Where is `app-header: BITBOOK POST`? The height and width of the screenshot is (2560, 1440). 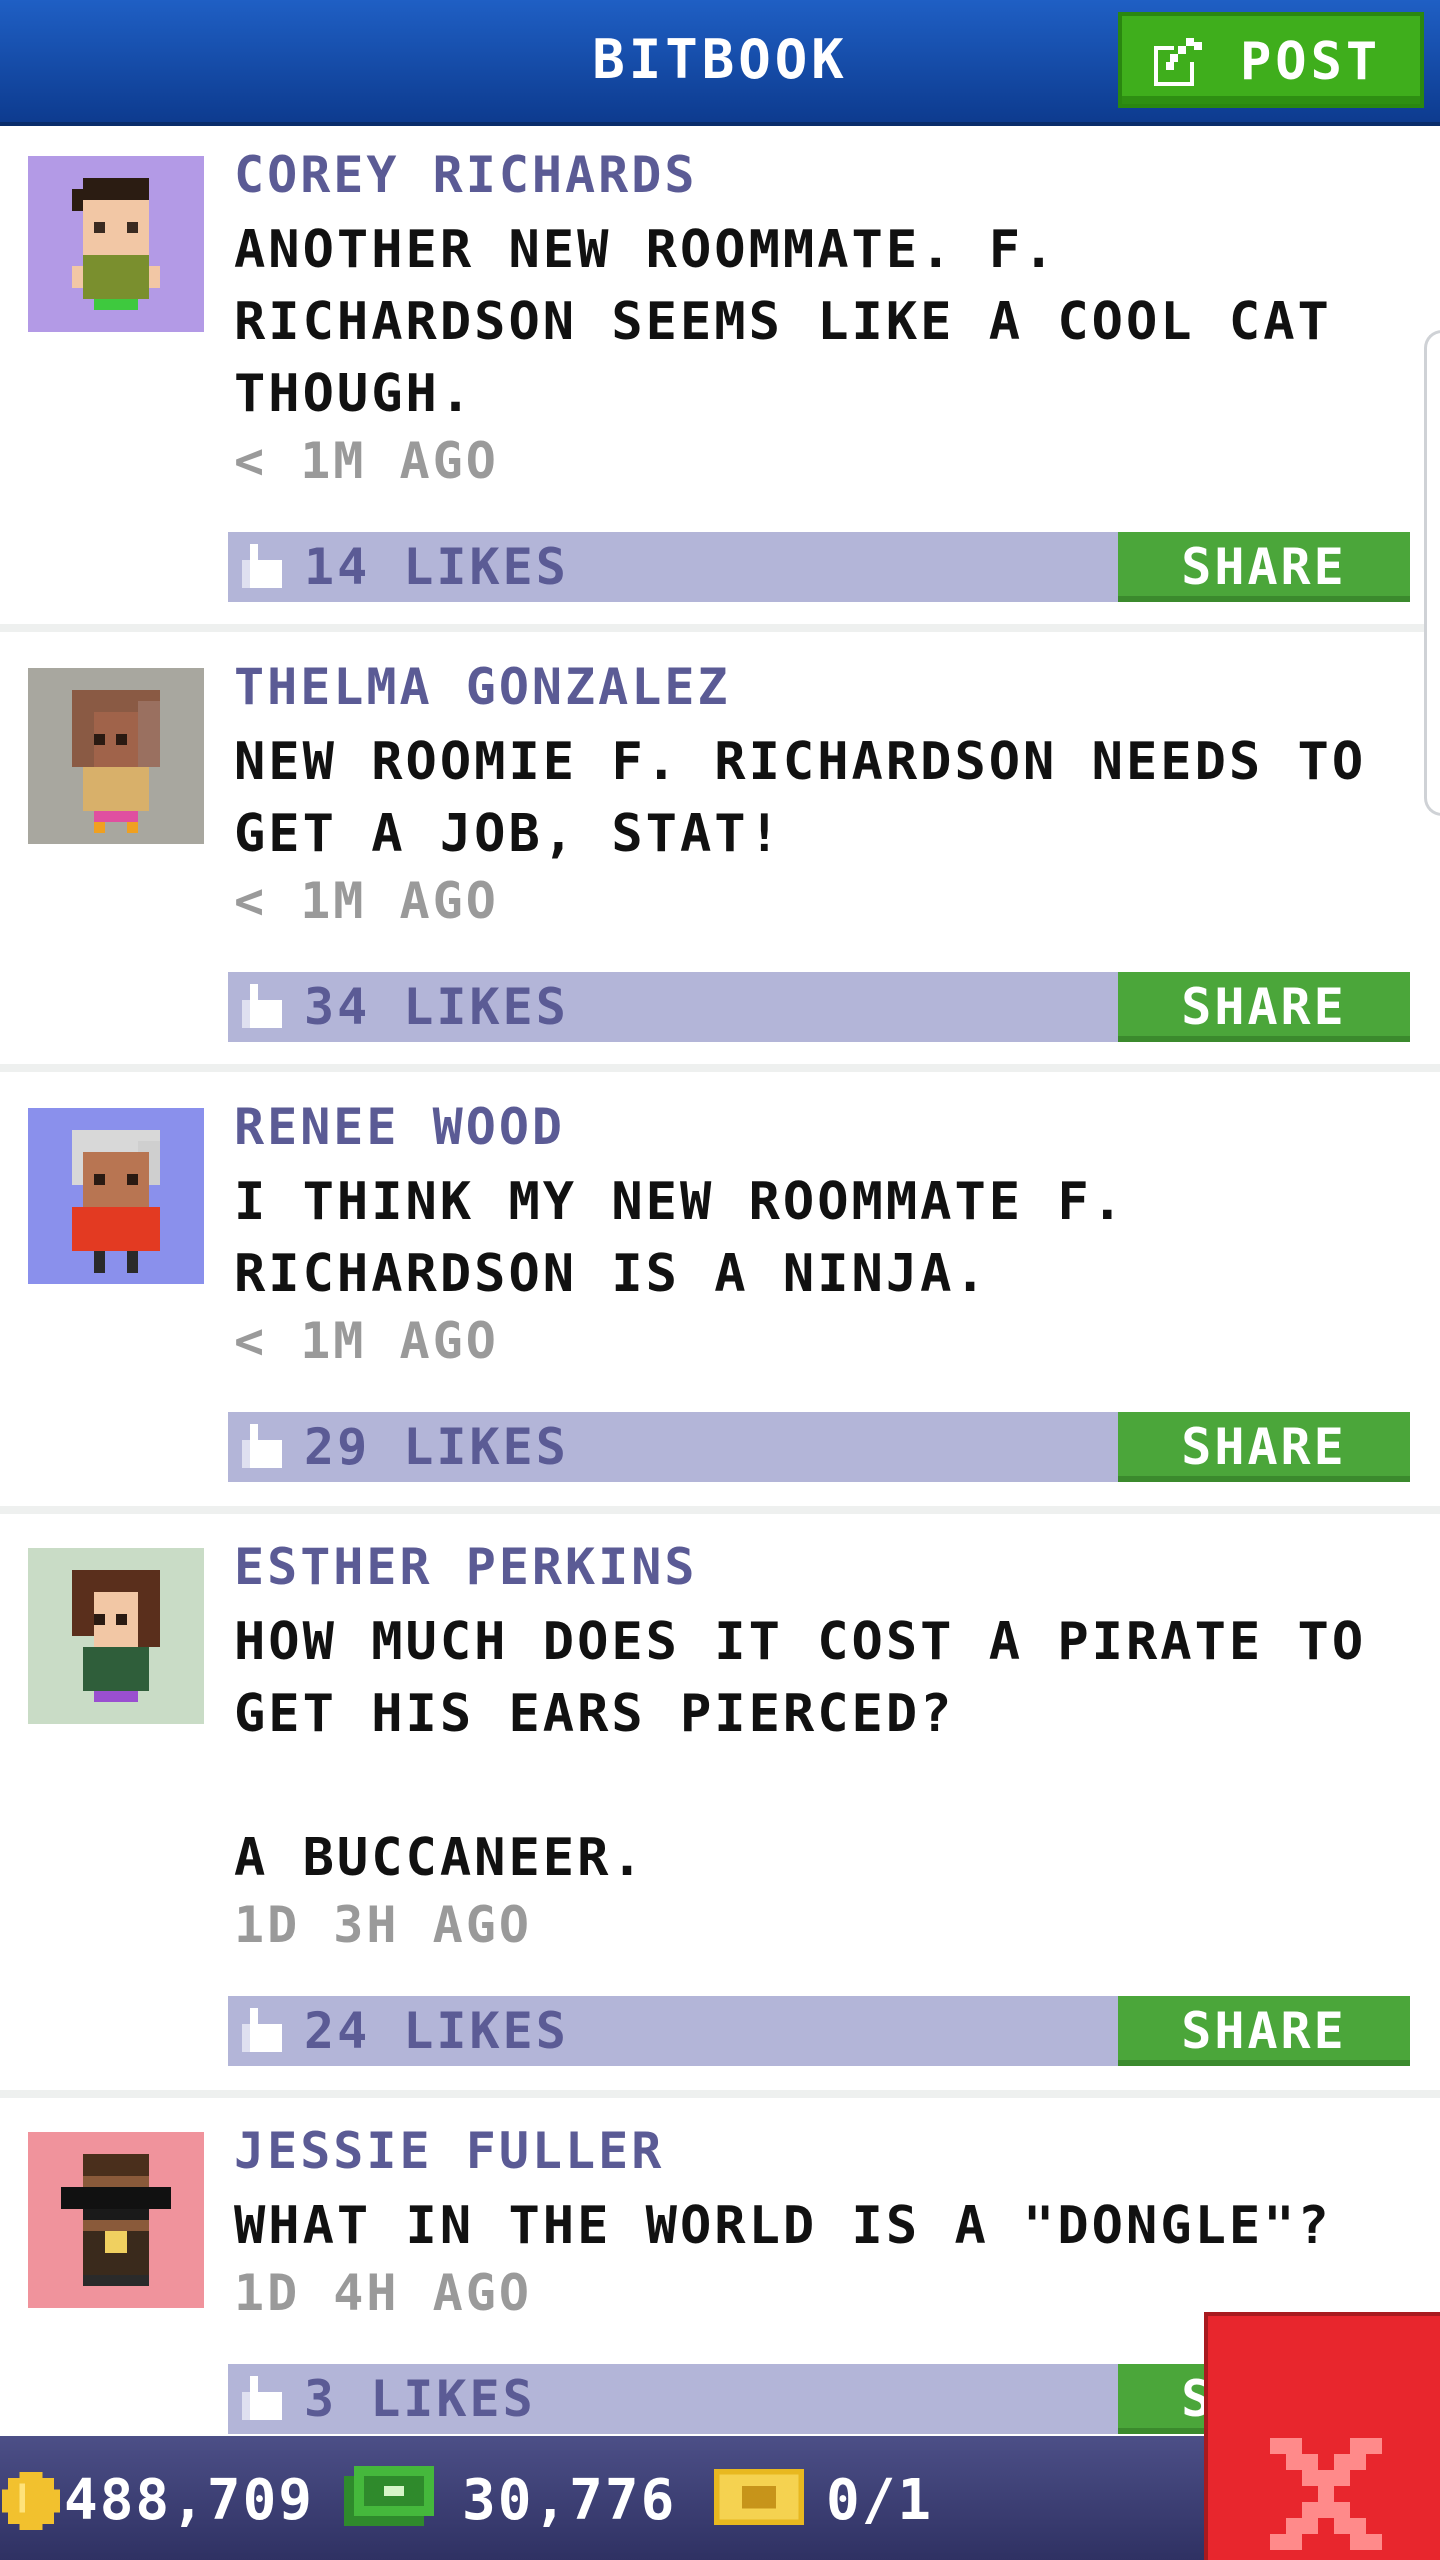
app-header: BITBOOK POST is located at coordinates (720, 63).